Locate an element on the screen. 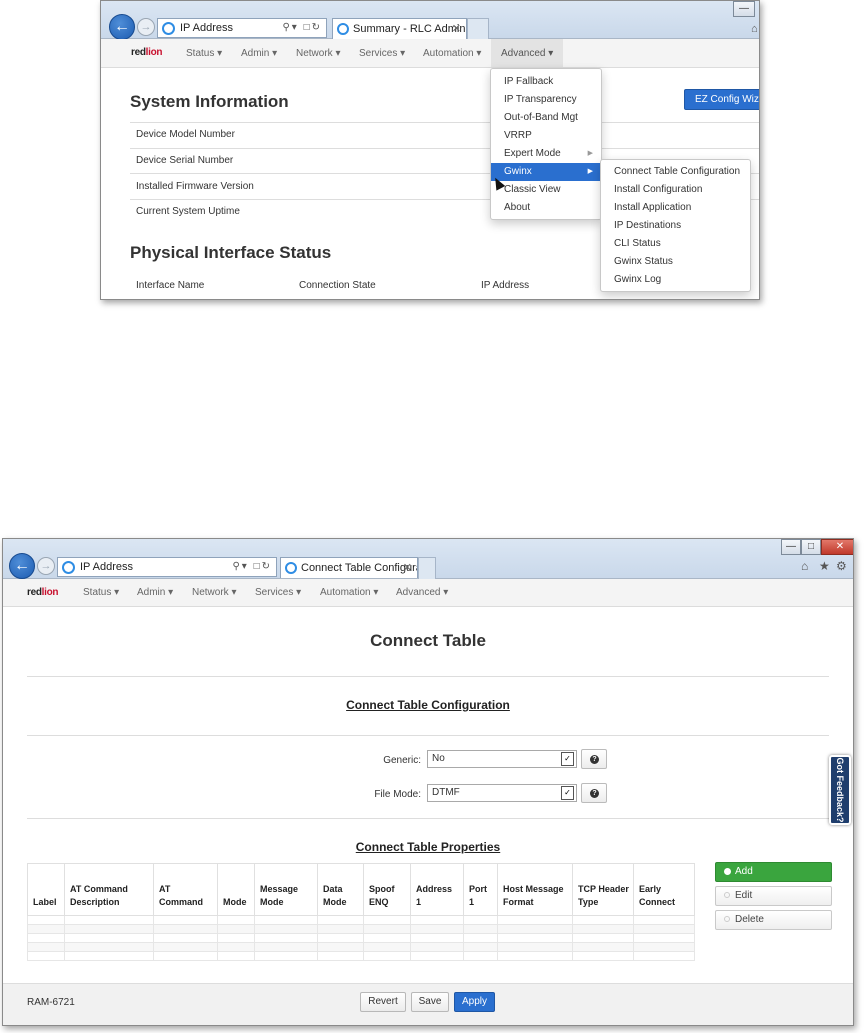 The width and height of the screenshot is (867, 1033). generic-select: No ✓ is located at coordinates (502, 759).